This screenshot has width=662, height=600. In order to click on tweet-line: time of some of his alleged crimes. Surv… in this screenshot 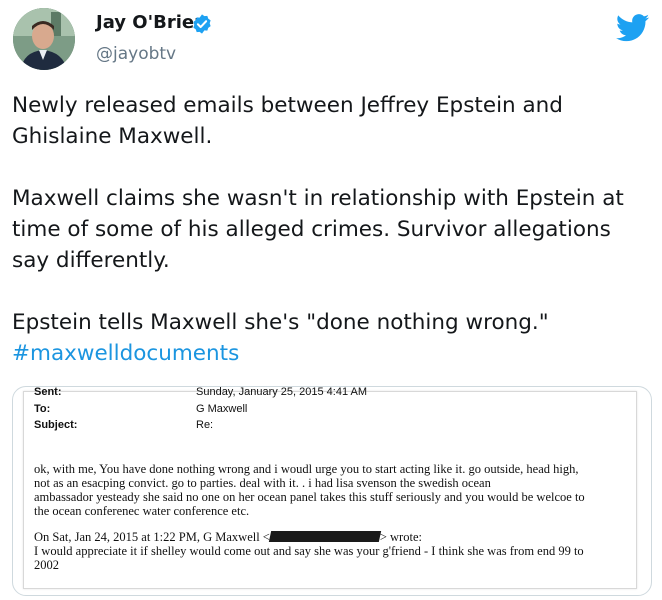, I will do `click(311, 229)`.